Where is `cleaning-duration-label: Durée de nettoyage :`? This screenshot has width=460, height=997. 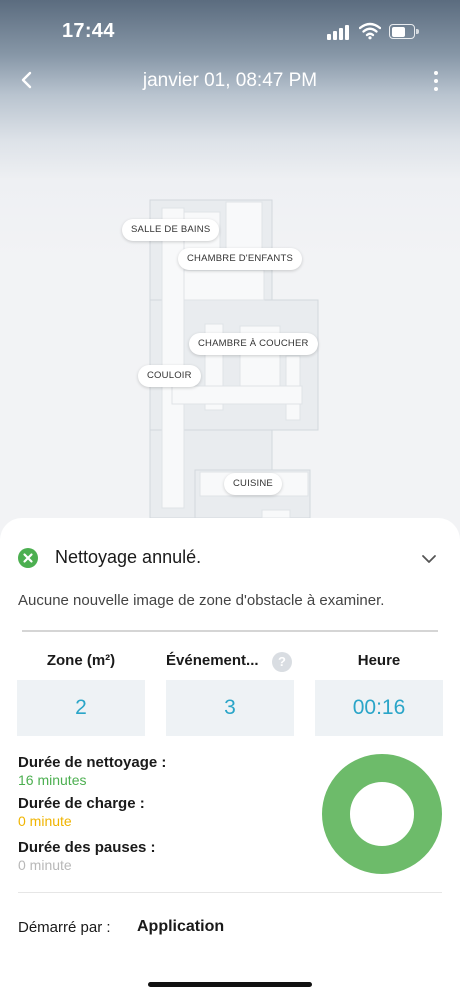 cleaning-duration-label: Durée de nettoyage : is located at coordinates (92, 762).